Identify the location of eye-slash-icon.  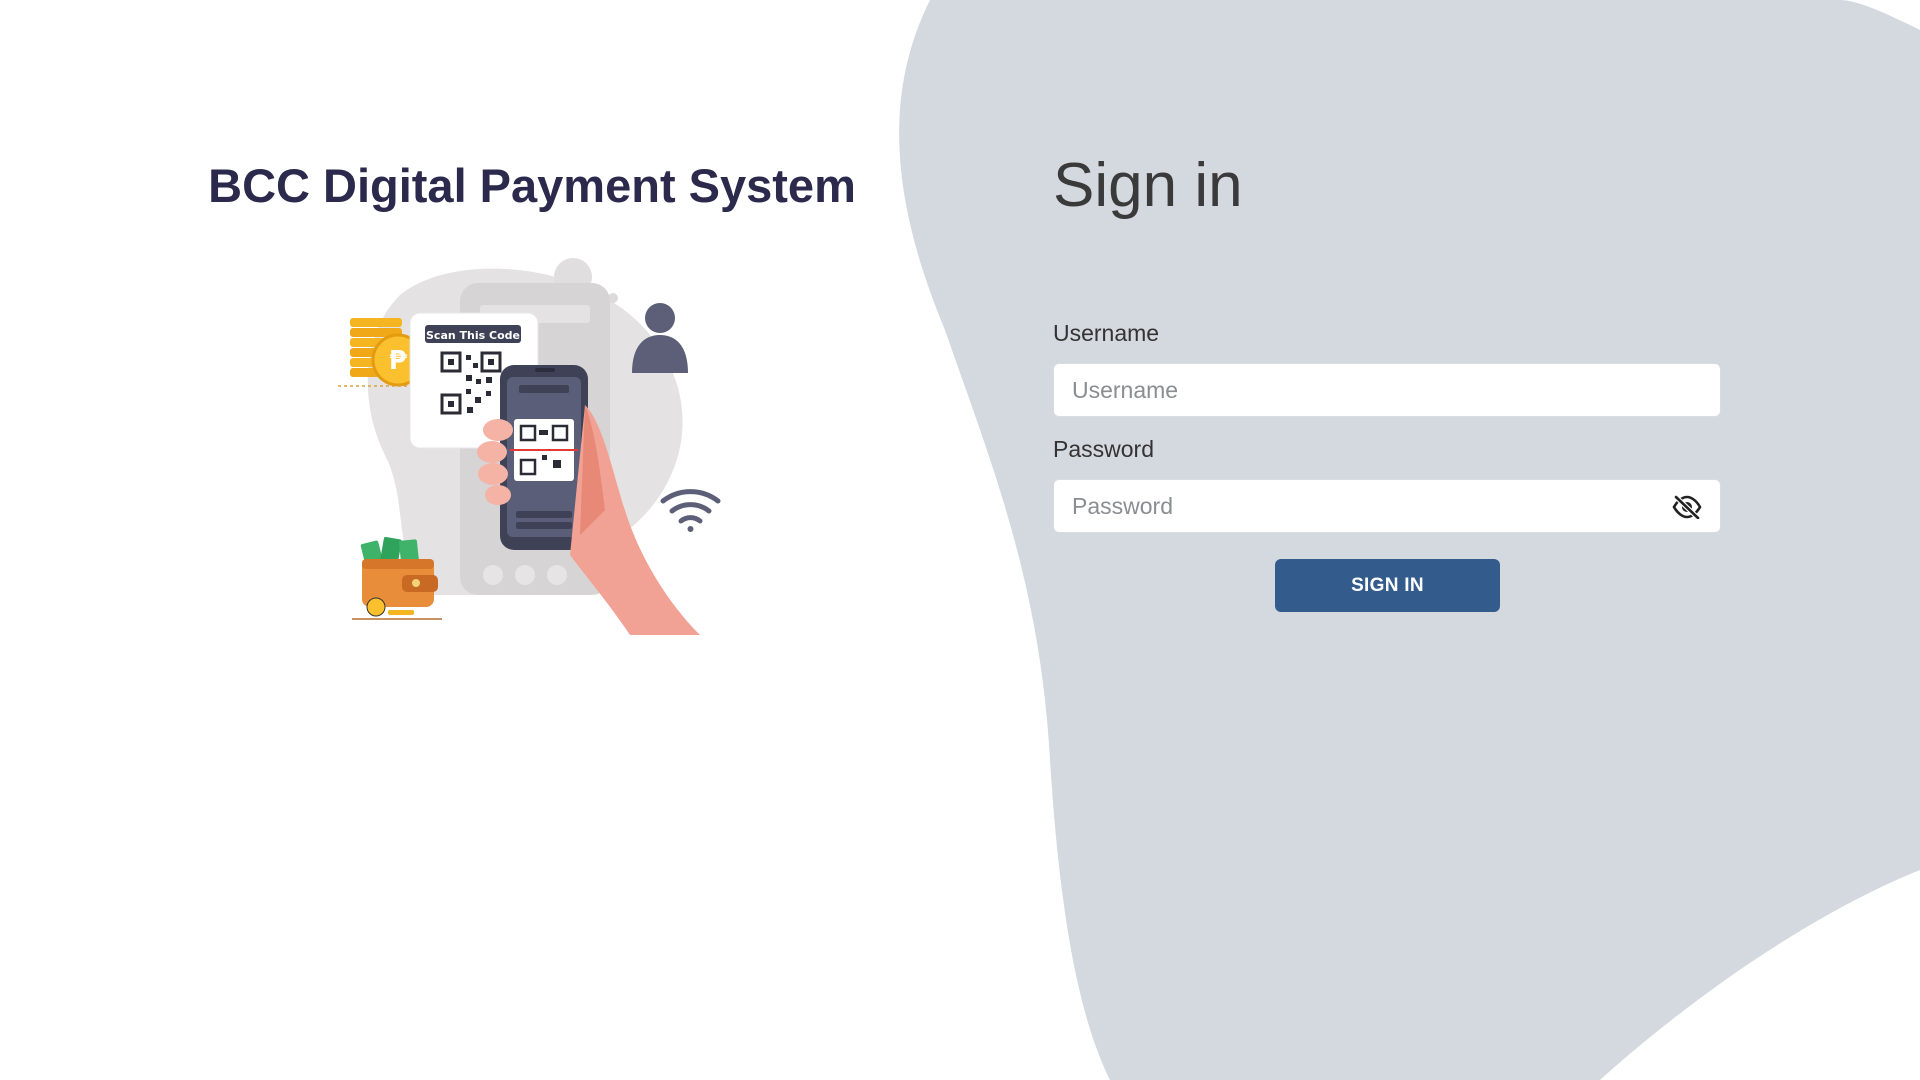
(1687, 507).